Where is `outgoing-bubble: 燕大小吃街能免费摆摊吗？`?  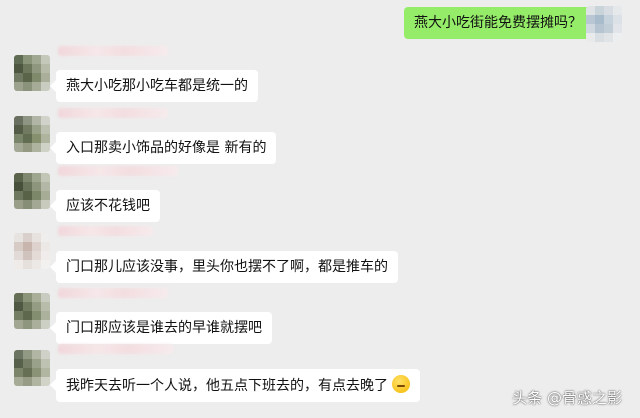 outgoing-bubble: 燕大小吃街能免费摆摊吗？ is located at coordinates (501, 23).